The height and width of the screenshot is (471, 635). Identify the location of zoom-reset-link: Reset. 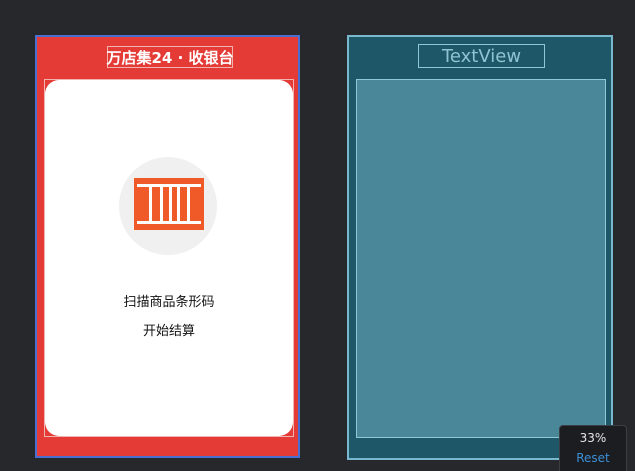
(593, 458).